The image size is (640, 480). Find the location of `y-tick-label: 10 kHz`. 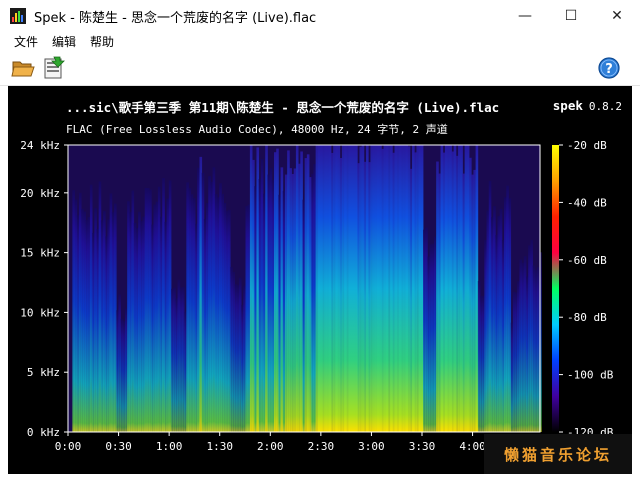

y-tick-label: 10 kHz is located at coordinates (40, 312).